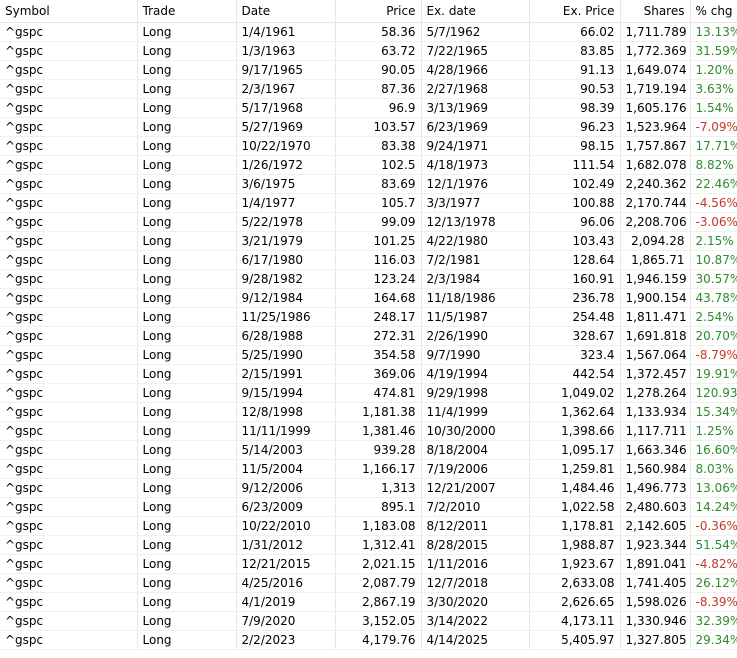 Image resolution: width=737 pixels, height=658 pixels. What do you see at coordinates (475, 89) in the screenshot?
I see `cell-ex-date: 2/27/1968` at bounding box center [475, 89].